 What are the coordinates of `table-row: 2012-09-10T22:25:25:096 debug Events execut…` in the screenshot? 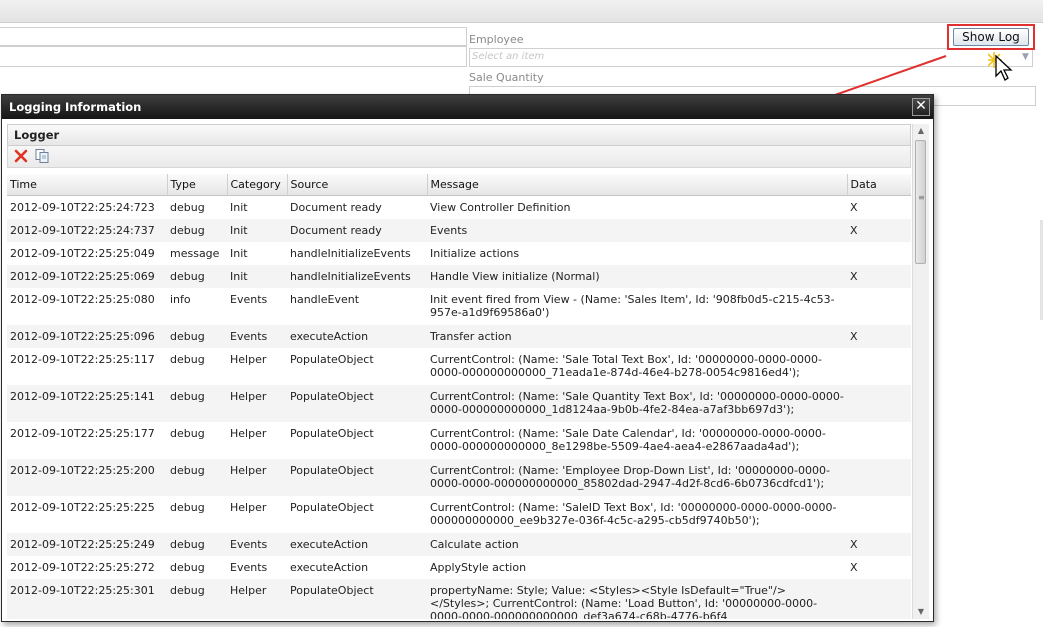 It's located at (459, 336).